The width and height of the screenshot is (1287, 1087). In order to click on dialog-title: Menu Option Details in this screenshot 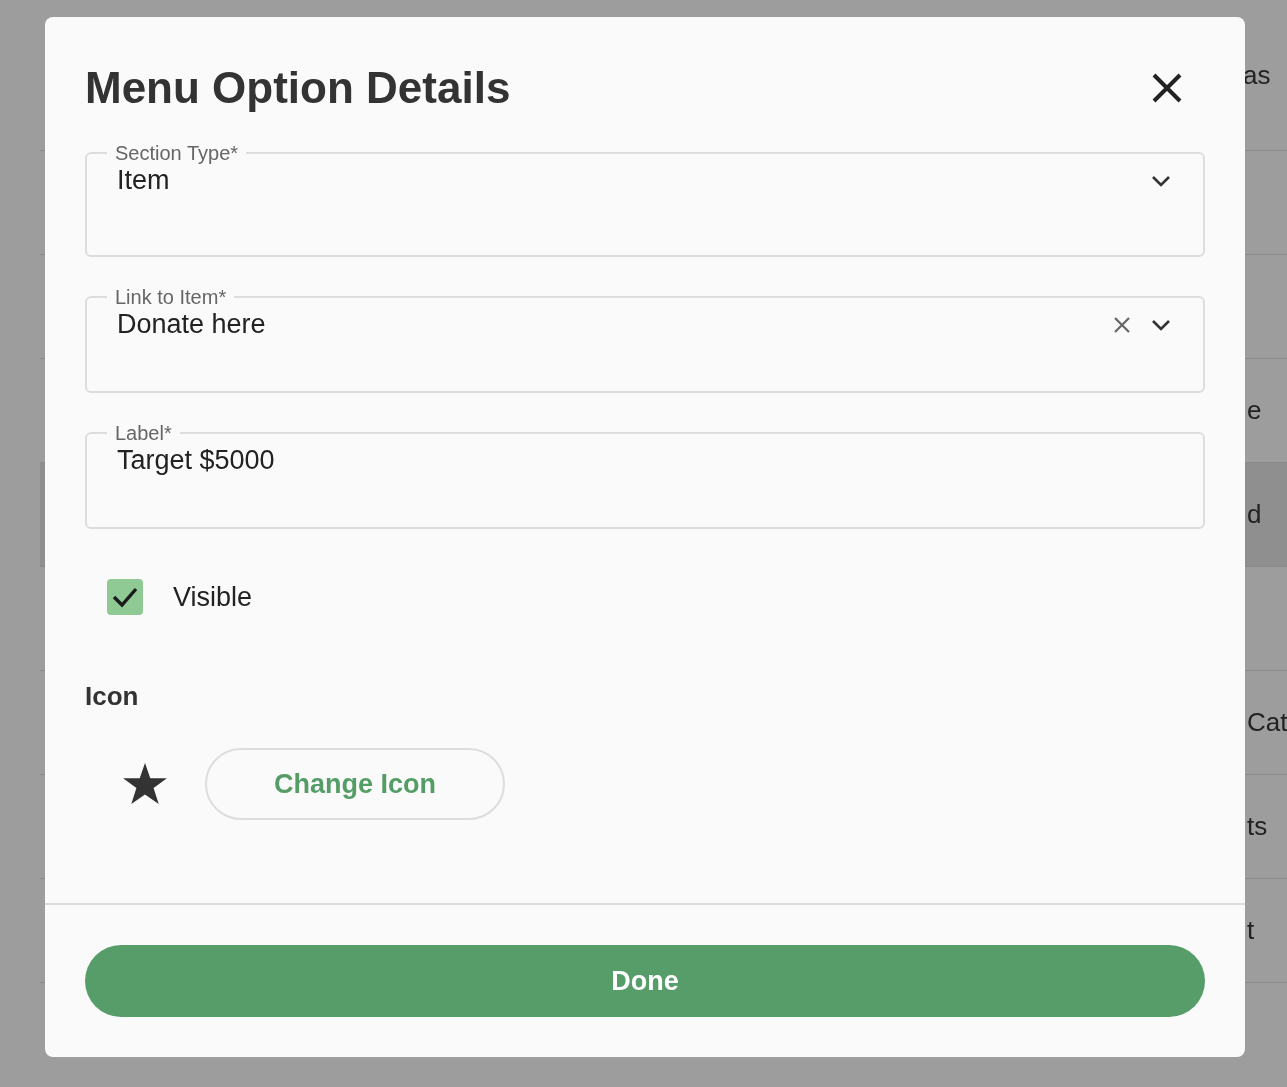, I will do `click(298, 88)`.